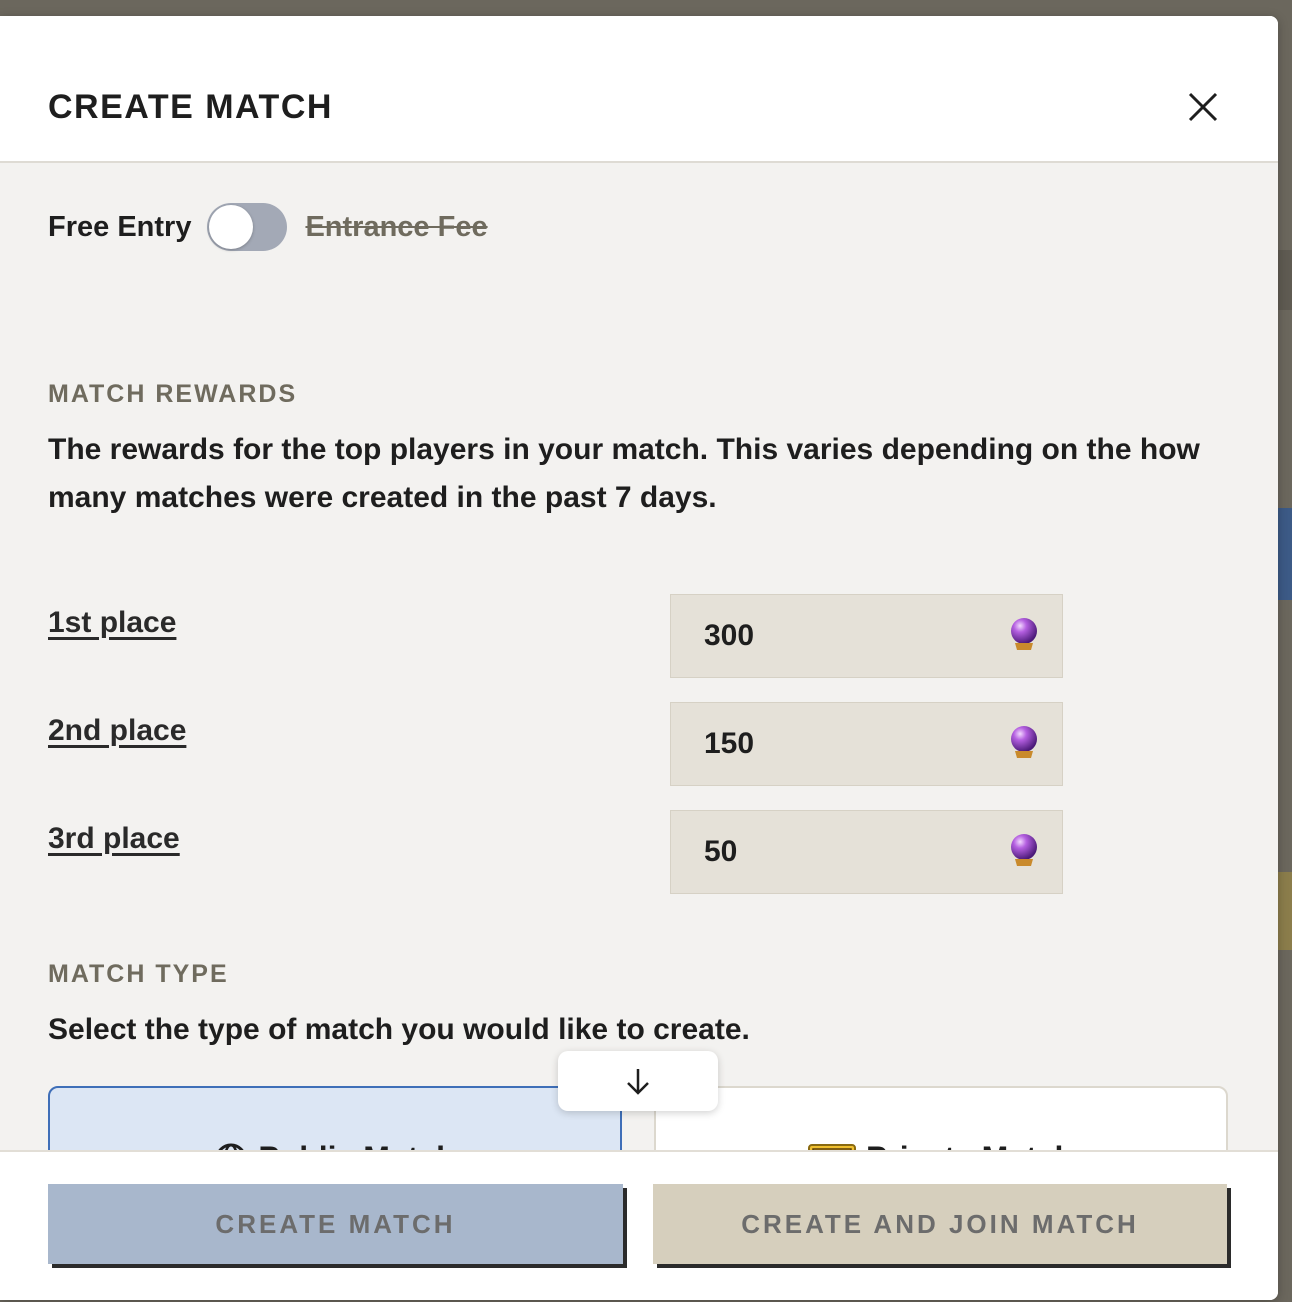 The height and width of the screenshot is (1302, 1292). I want to click on create-and-join-match-button: CREATE AND JOIN MATCH, so click(940, 1224).